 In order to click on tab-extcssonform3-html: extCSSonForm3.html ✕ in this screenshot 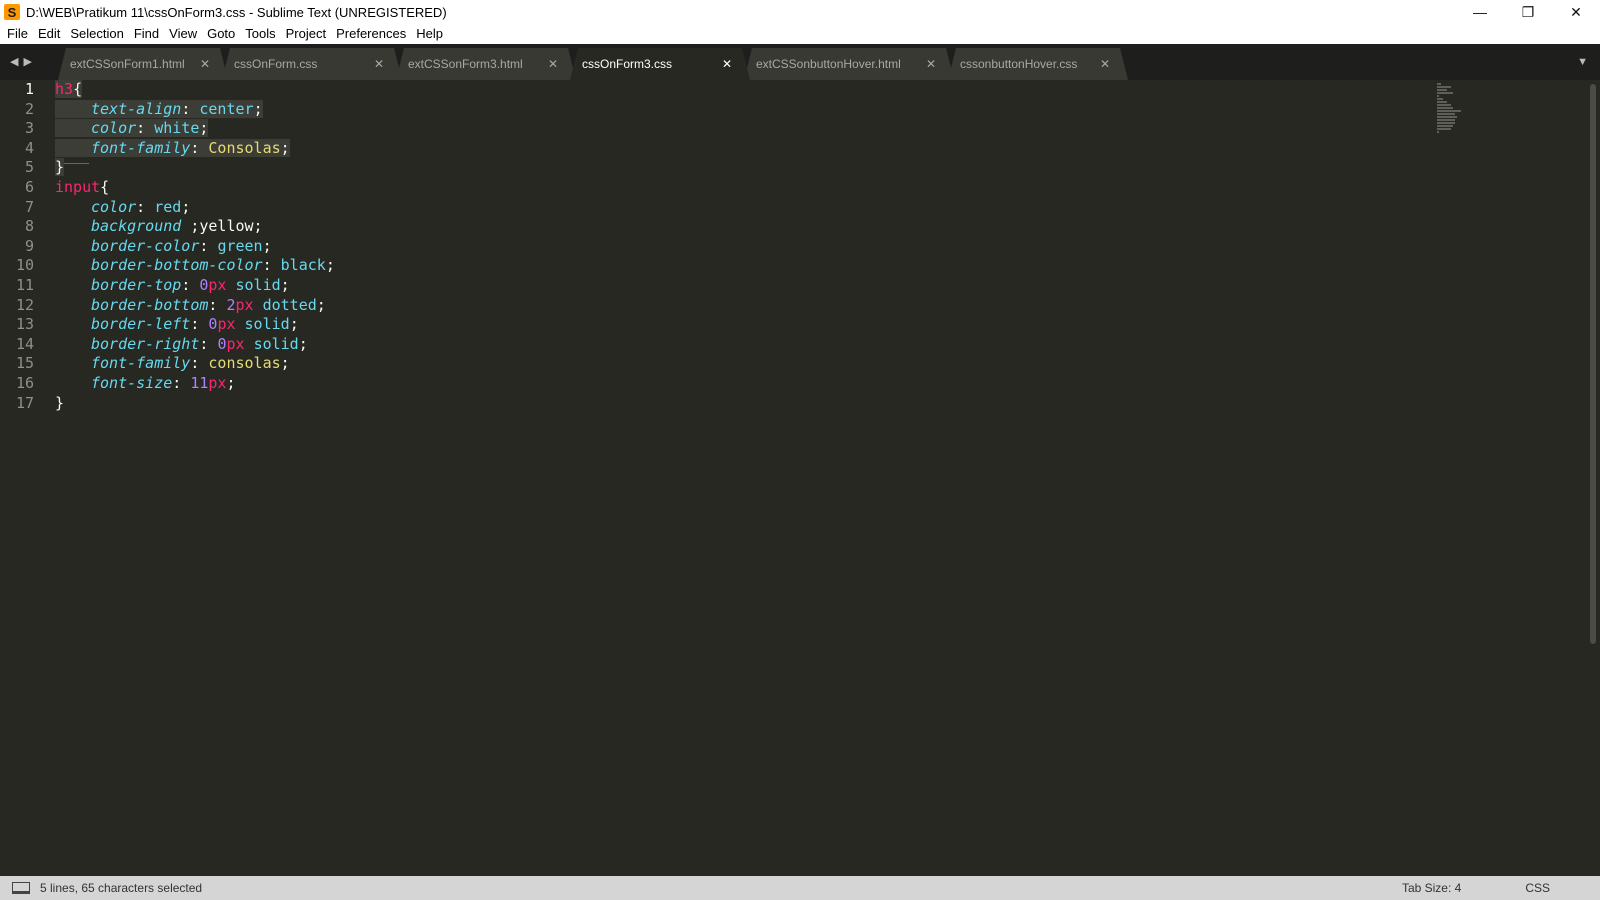, I will do `click(486, 64)`.